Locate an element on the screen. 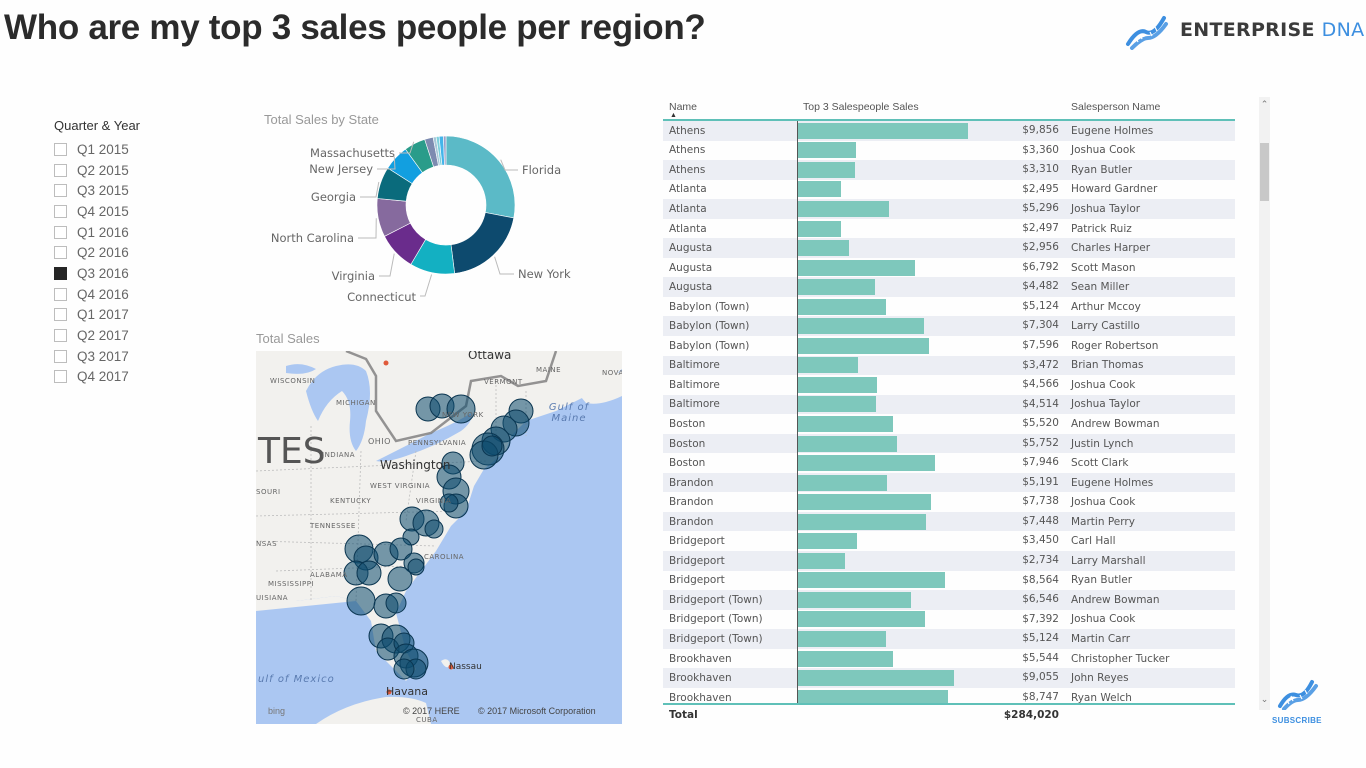 The height and width of the screenshot is (768, 1366). cell-sales: $3,450 is located at coordinates (931, 541).